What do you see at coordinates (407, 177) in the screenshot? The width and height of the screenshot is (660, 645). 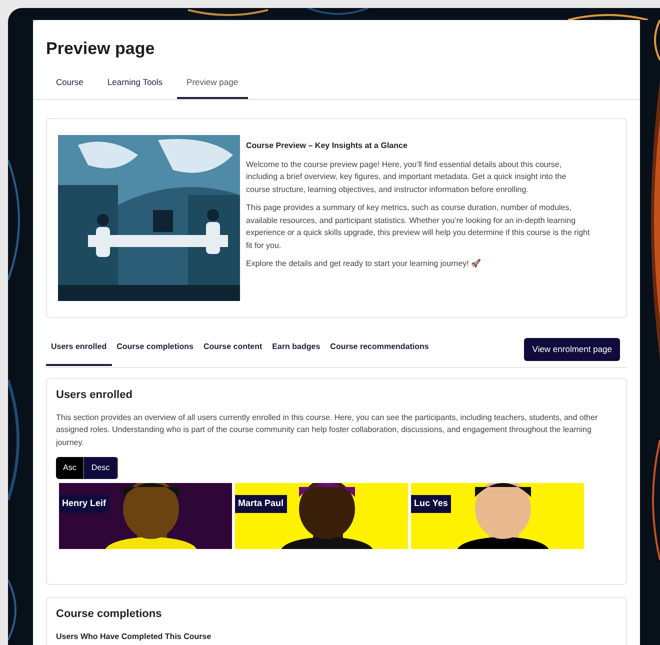 I see `preview-paragraph: Welcome to the course preview page! Here, you’ll find essential details about this course, including a brief overview, key figures, and important metadata. Get a quick insight into the course structure, learning objectives, and instructor information before enrolling.` at bounding box center [407, 177].